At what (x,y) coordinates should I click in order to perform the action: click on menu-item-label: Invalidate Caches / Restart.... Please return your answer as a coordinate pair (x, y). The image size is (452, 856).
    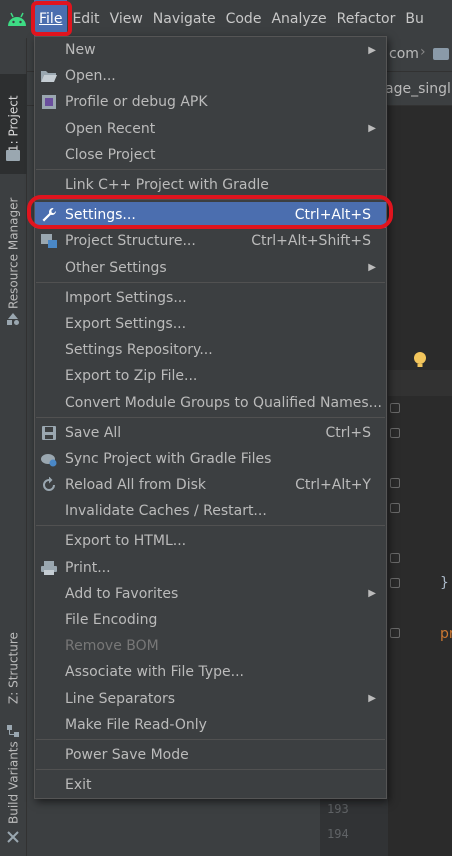
    Looking at the image, I should click on (166, 511).